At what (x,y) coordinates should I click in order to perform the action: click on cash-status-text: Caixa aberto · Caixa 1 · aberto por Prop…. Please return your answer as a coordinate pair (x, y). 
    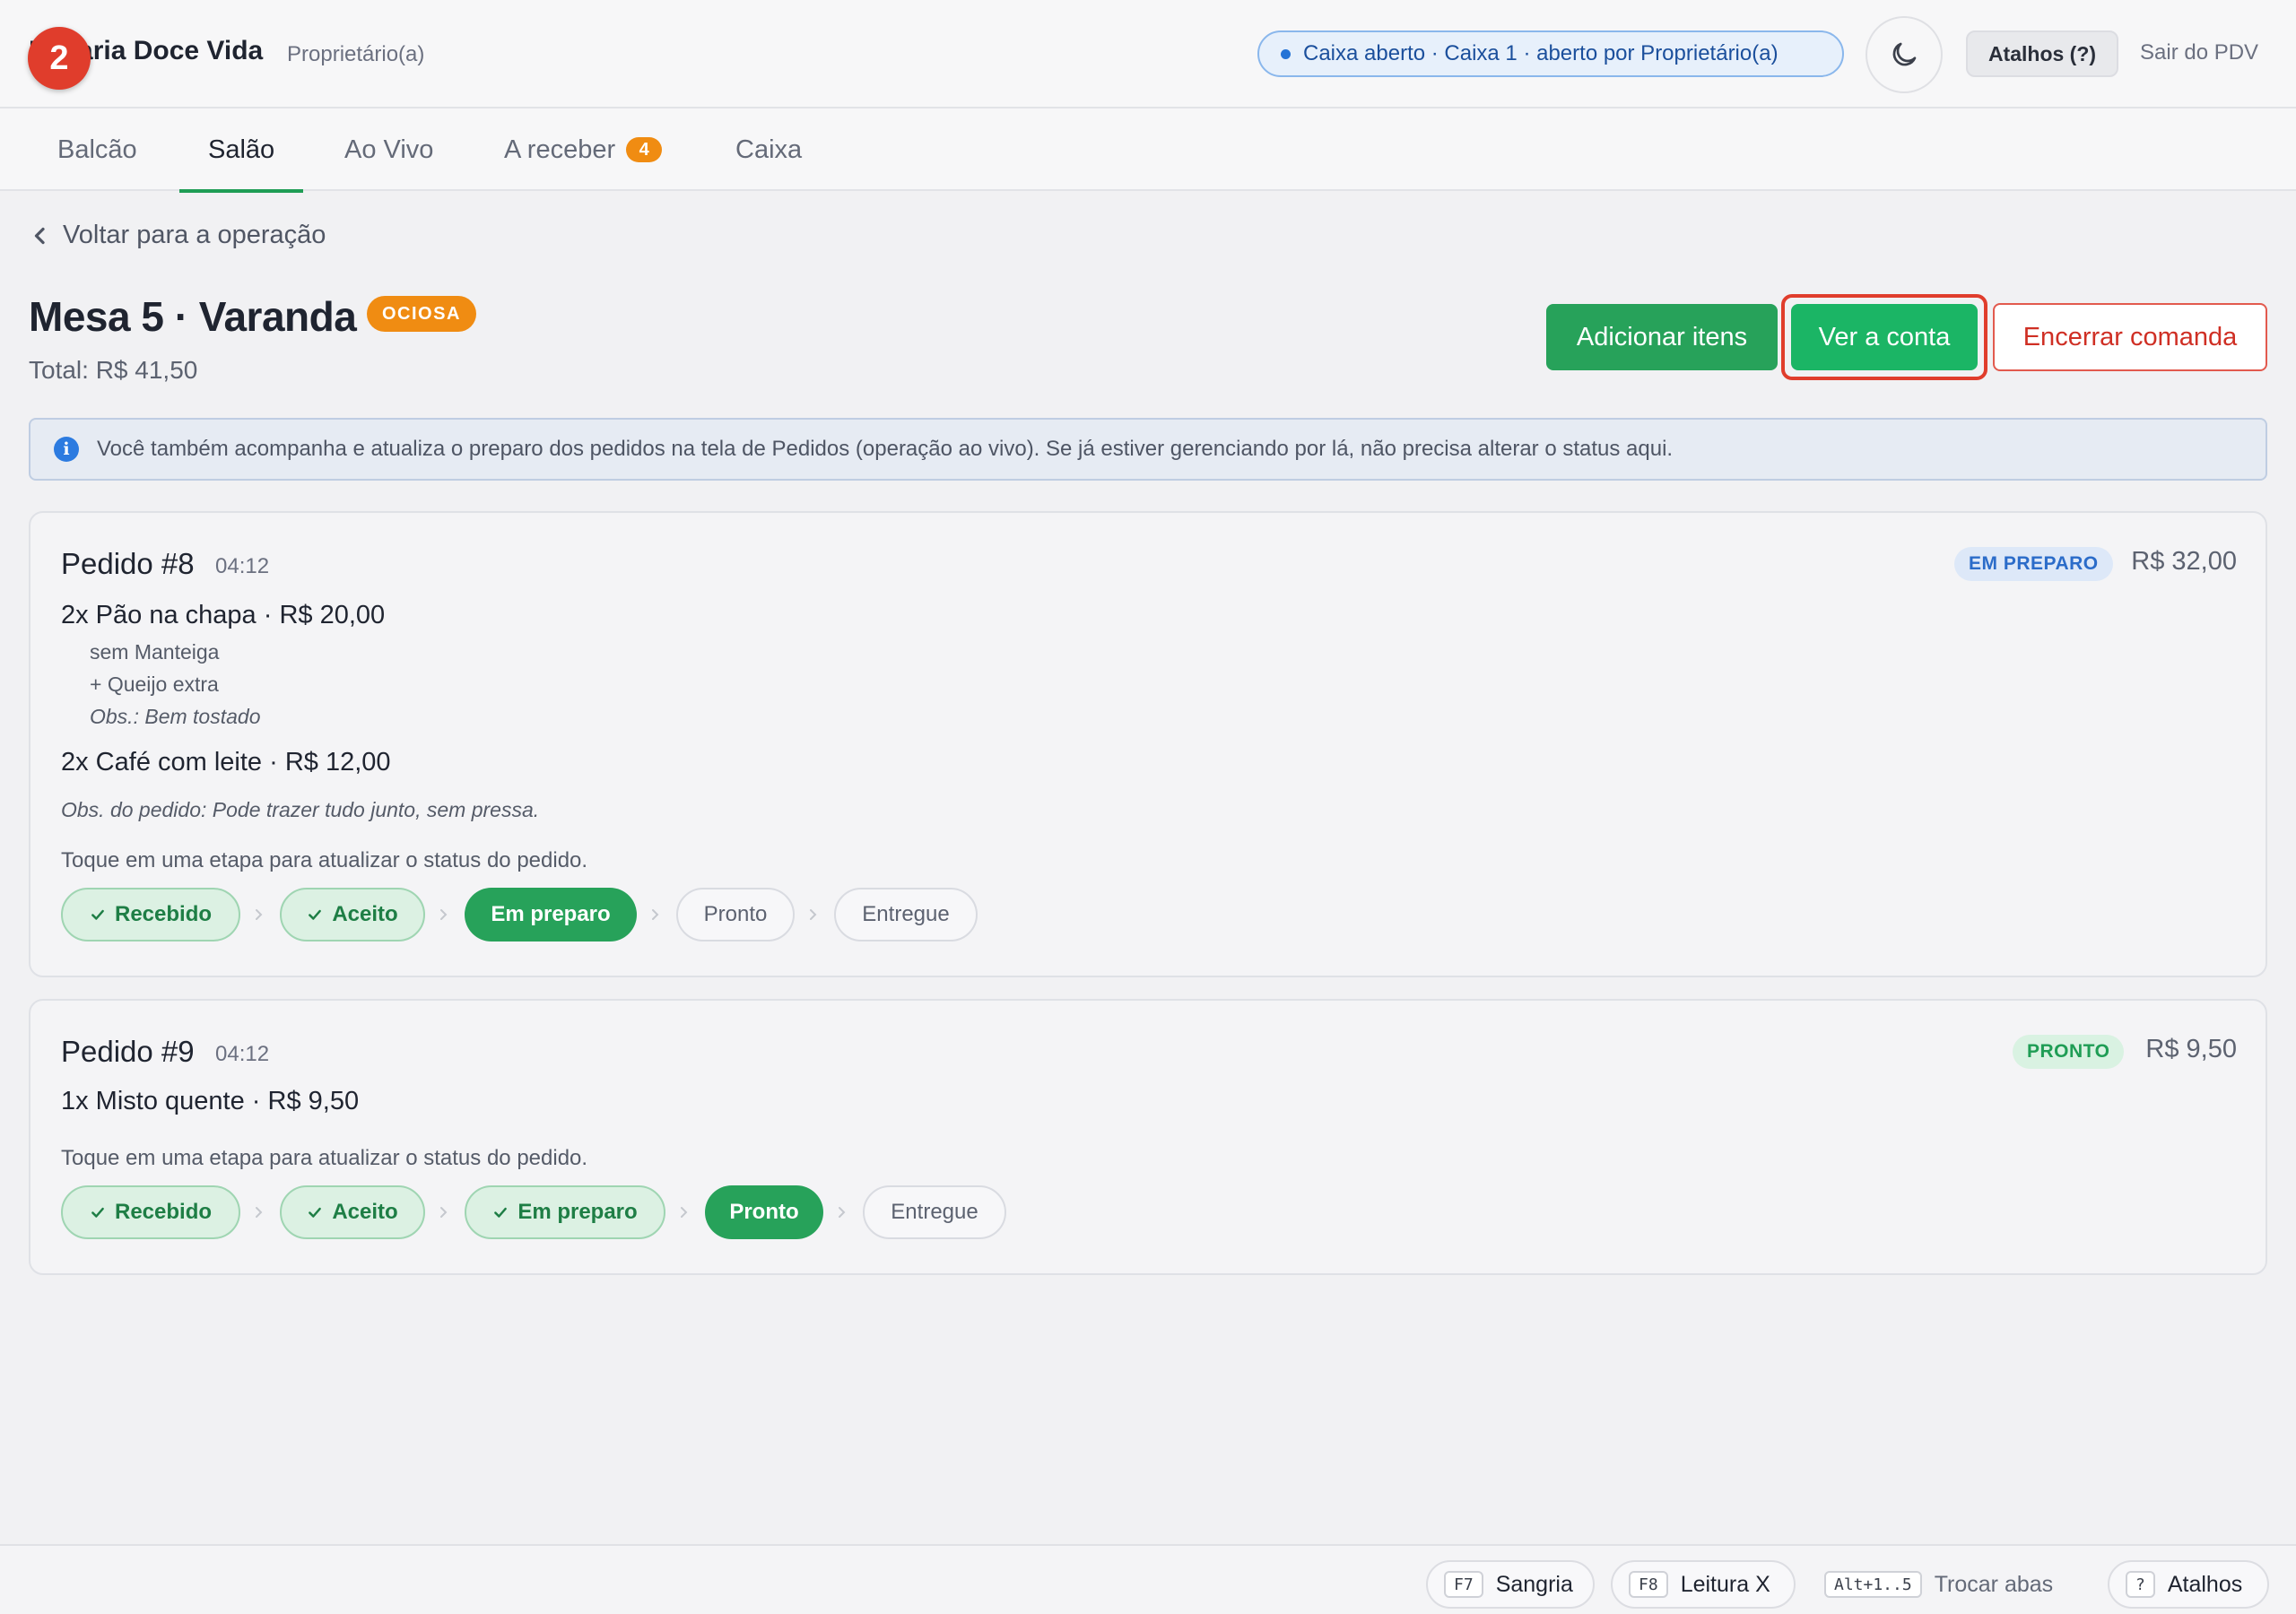
    Looking at the image, I should click on (1541, 53).